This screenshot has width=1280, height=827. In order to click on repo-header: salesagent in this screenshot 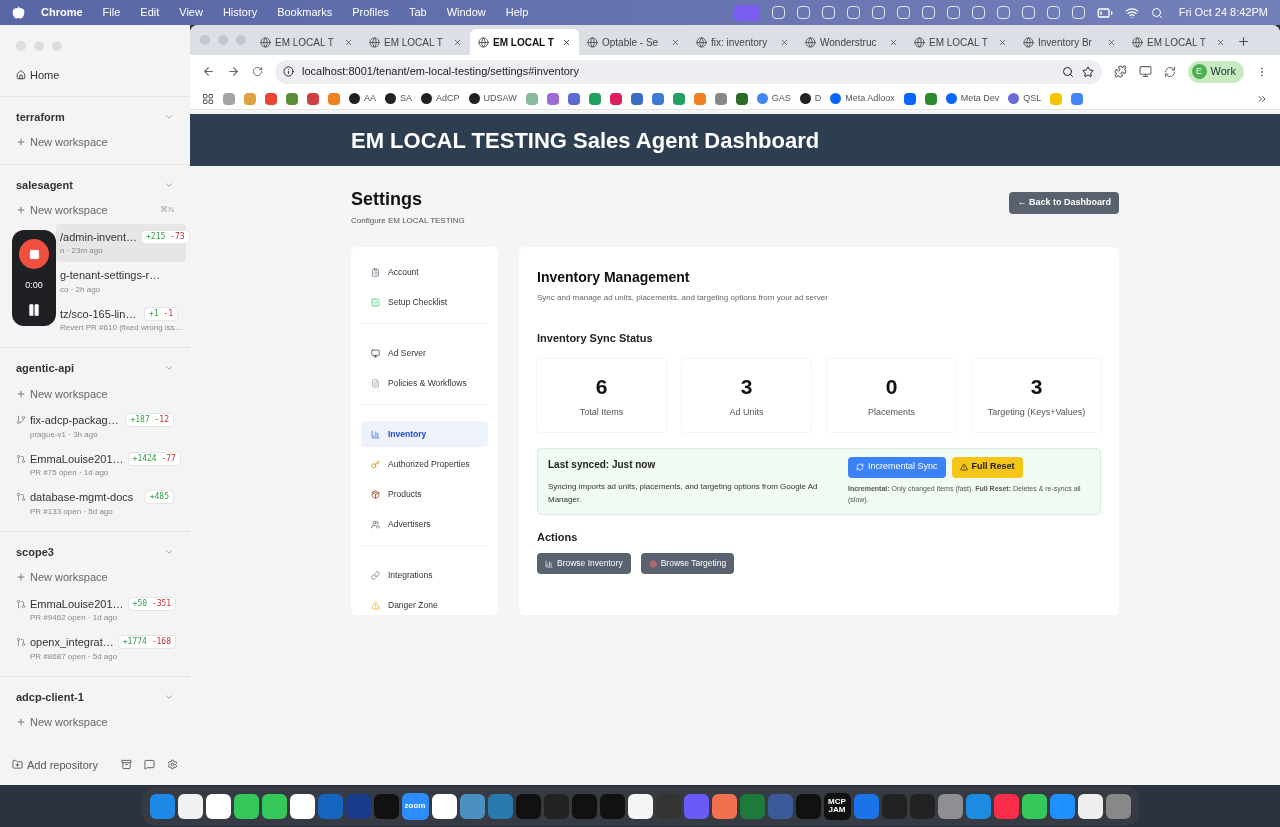, I will do `click(95, 184)`.